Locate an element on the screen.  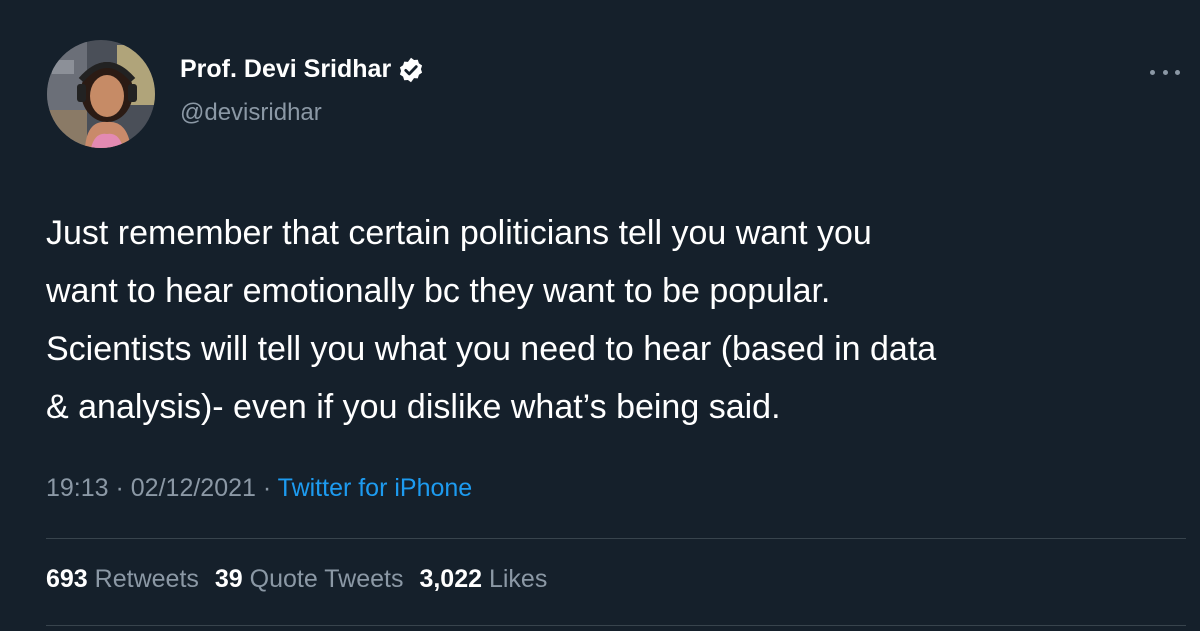
more-options-icon is located at coordinates (1165, 72).